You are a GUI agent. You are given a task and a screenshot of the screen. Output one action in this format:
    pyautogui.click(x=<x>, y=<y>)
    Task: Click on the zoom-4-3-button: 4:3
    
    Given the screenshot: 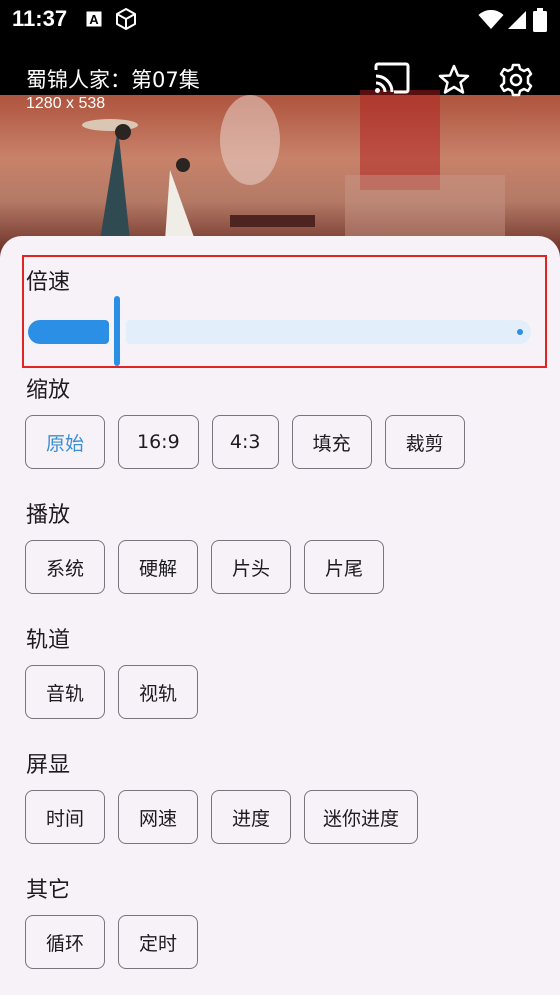 What is the action you would take?
    pyautogui.click(x=245, y=442)
    